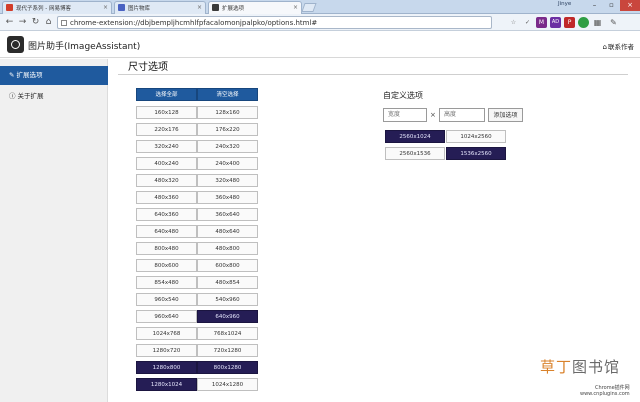 Image resolution: width=640 pixels, height=402 pixels. I want to click on size-option: 640x480, so click(166, 231).